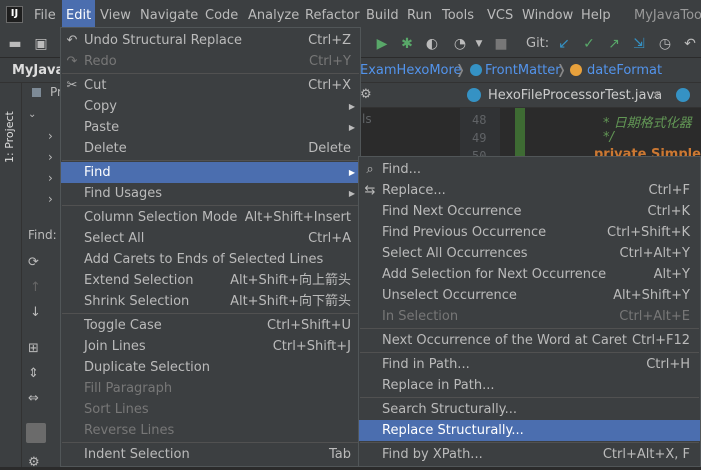  I want to click on edit-menu-item-cut: ✂ Cut Ctrl+X, so click(210, 85).